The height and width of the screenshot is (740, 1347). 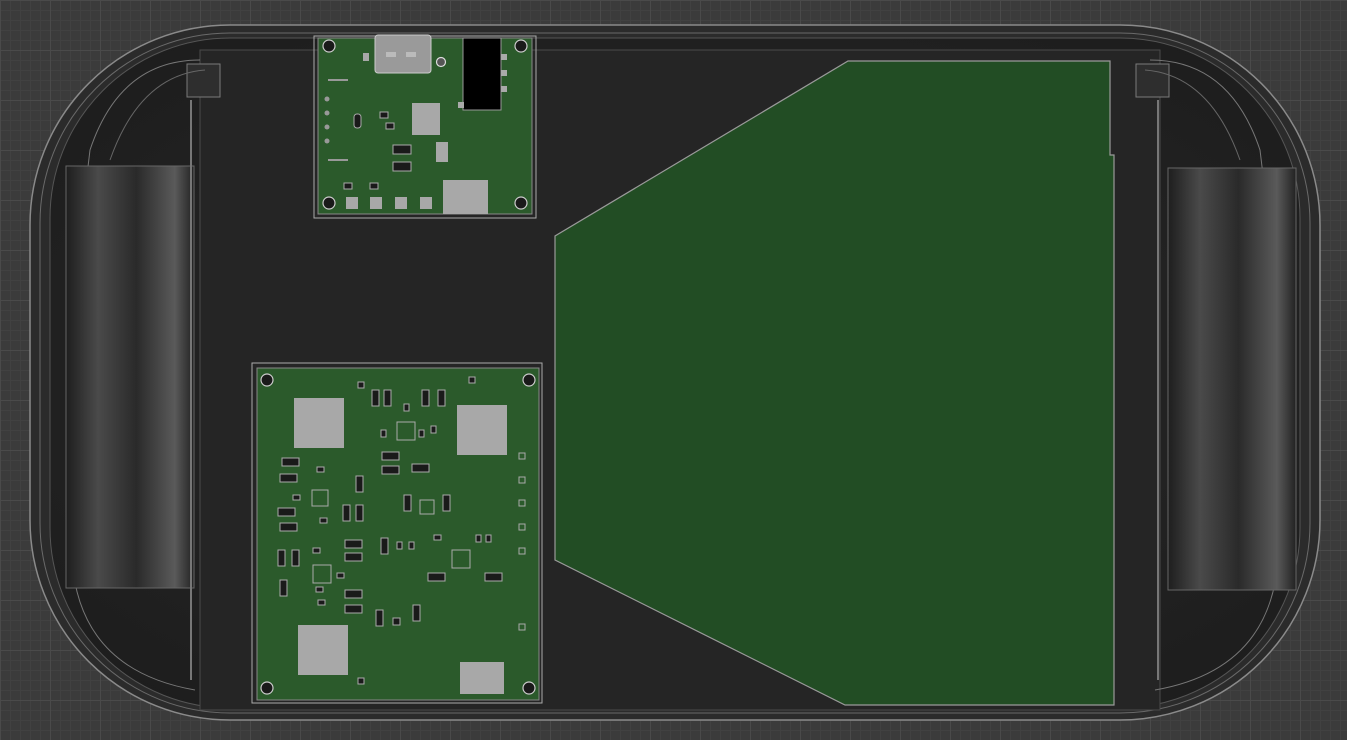 What do you see at coordinates (397, 533) in the screenshot?
I see `main-controller-board` at bounding box center [397, 533].